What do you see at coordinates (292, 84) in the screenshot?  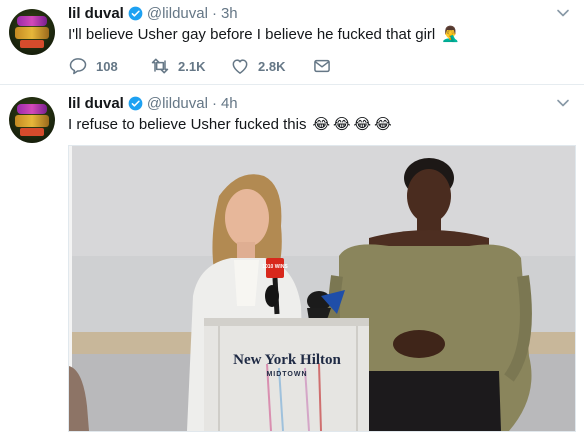 I see `tweet-divider` at bounding box center [292, 84].